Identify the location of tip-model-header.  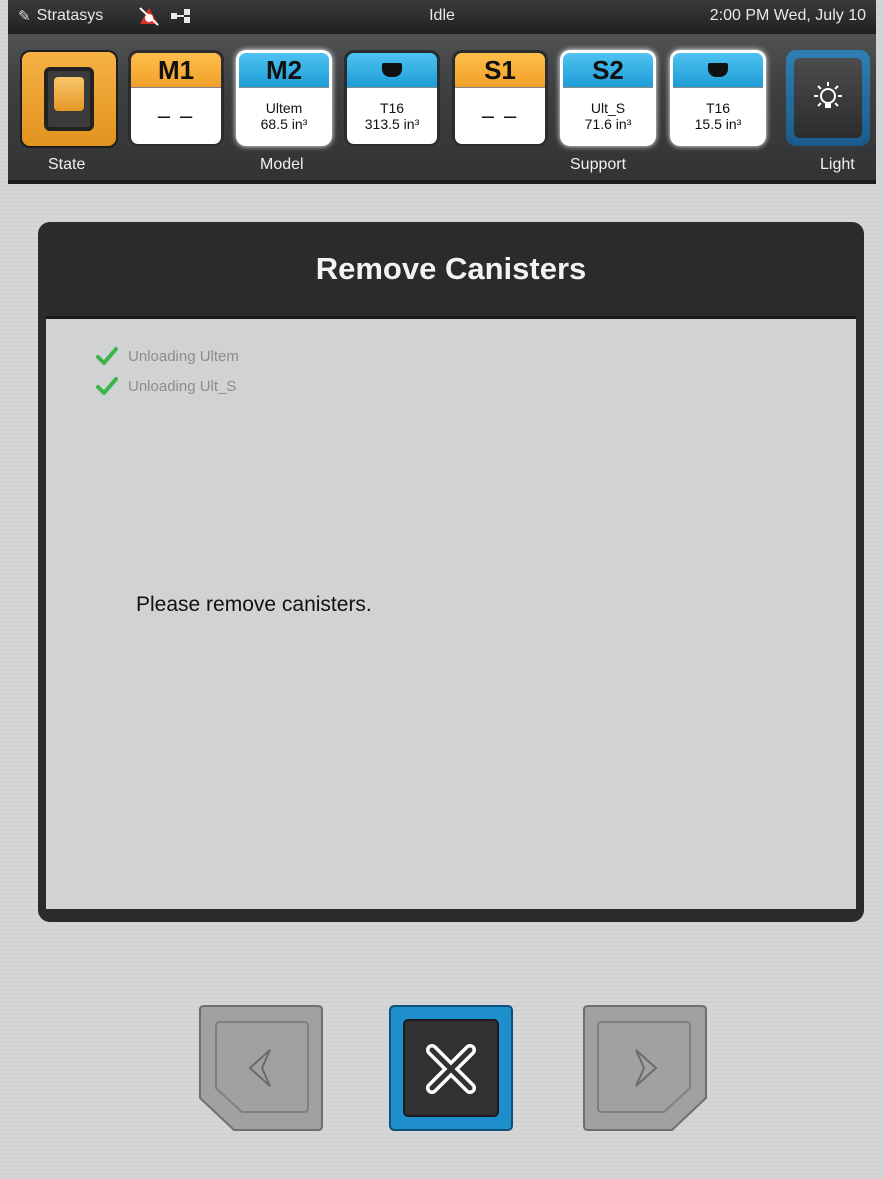
(392, 70).